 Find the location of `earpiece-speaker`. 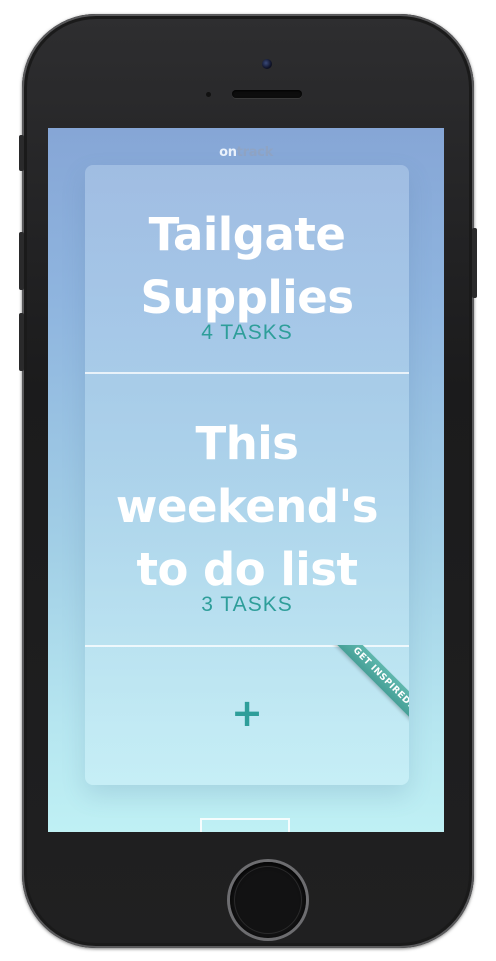

earpiece-speaker is located at coordinates (267, 94).